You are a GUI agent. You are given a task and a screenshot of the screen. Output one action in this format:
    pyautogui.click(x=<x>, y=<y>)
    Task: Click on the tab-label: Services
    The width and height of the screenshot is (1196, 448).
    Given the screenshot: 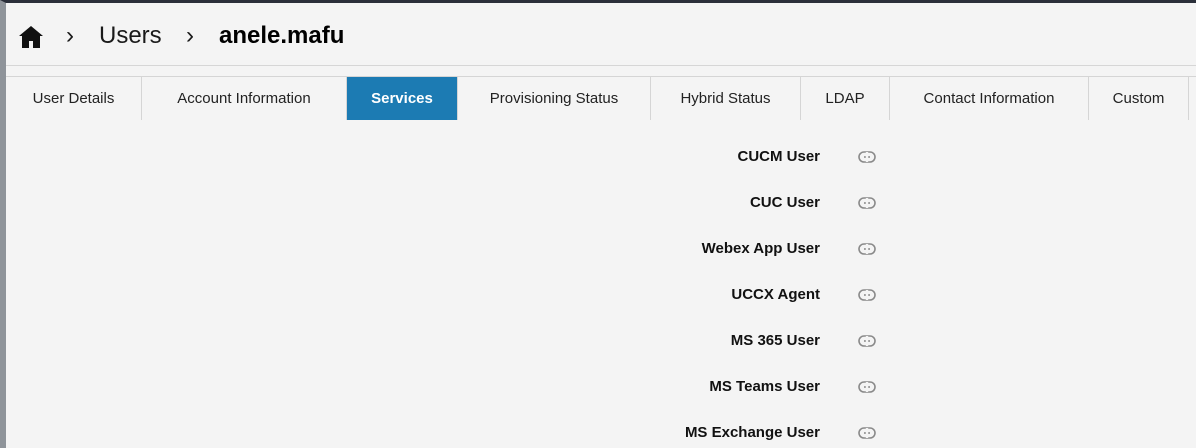 What is the action you would take?
    pyautogui.click(x=402, y=98)
    